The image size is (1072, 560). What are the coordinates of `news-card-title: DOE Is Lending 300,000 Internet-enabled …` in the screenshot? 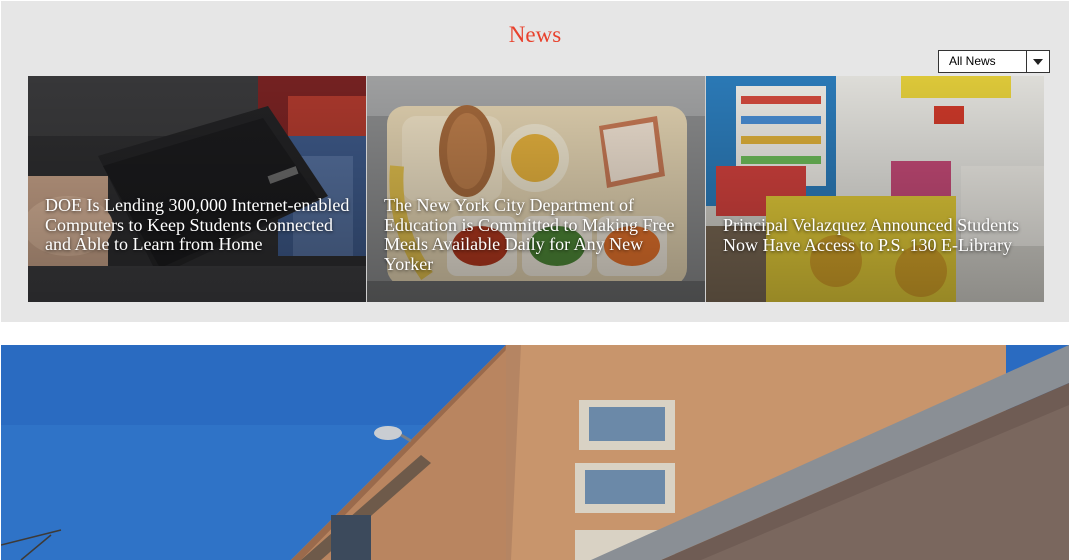 It's located at (199, 225).